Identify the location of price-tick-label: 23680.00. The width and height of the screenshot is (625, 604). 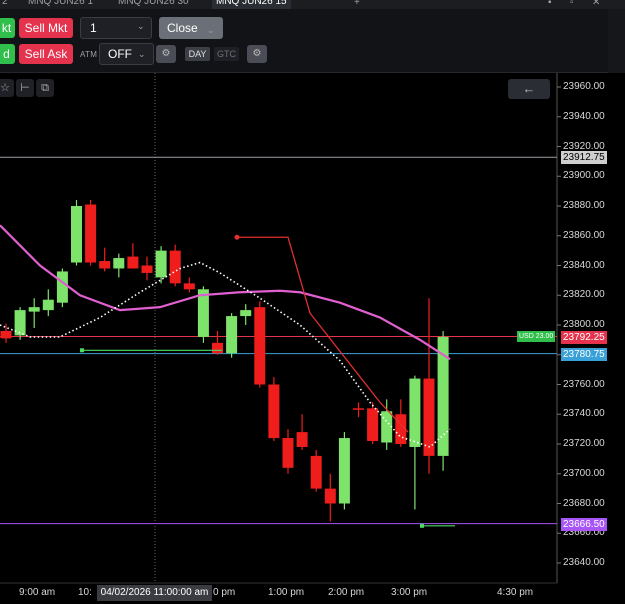
(584, 503).